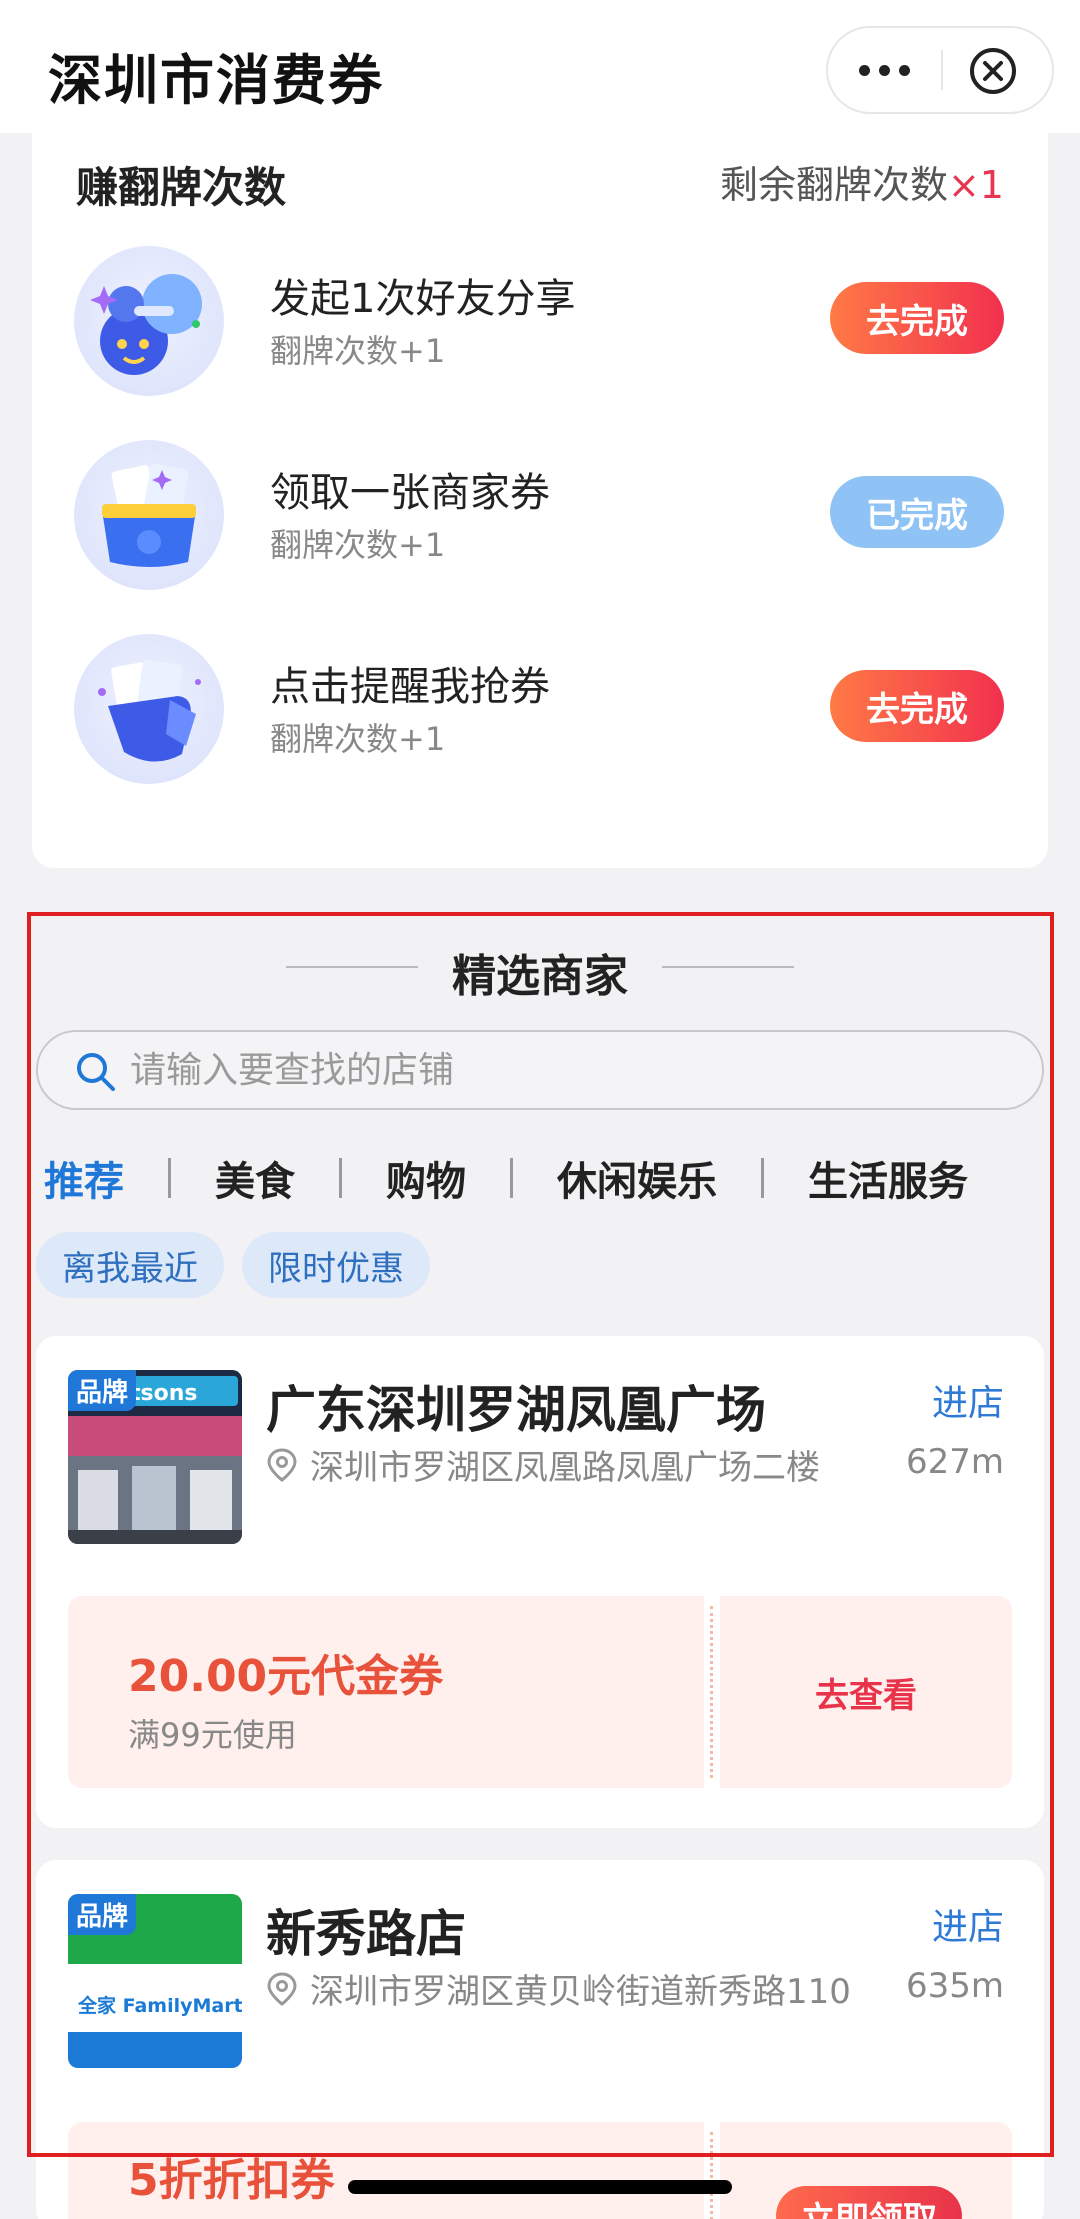  I want to click on remaining-flips-count: ×1, so click(975, 185).